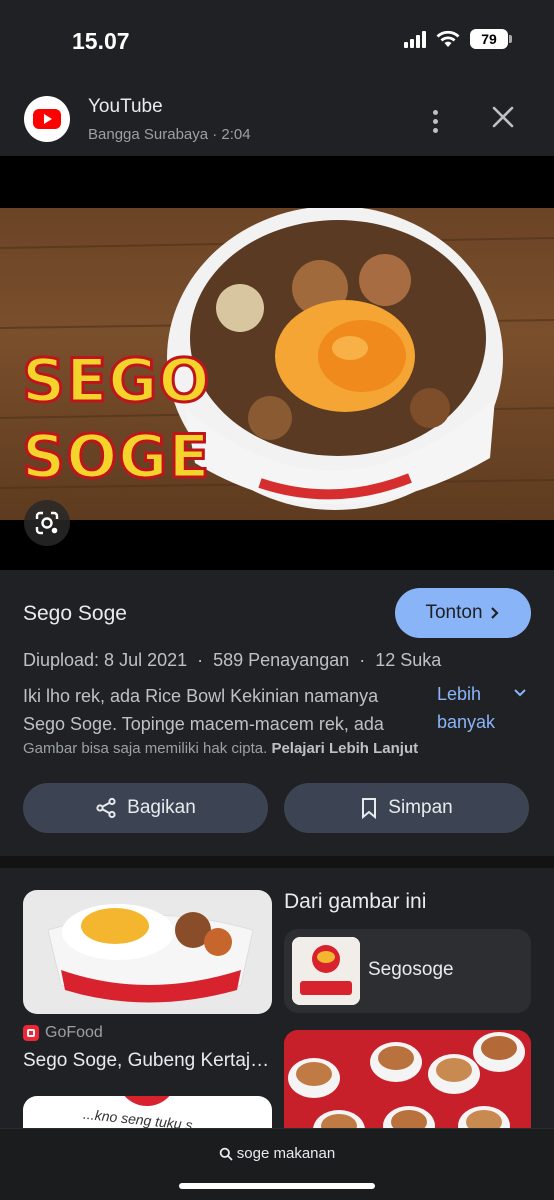 The height and width of the screenshot is (1200, 554). What do you see at coordinates (435, 121) in the screenshot?
I see `more-vert-icon` at bounding box center [435, 121].